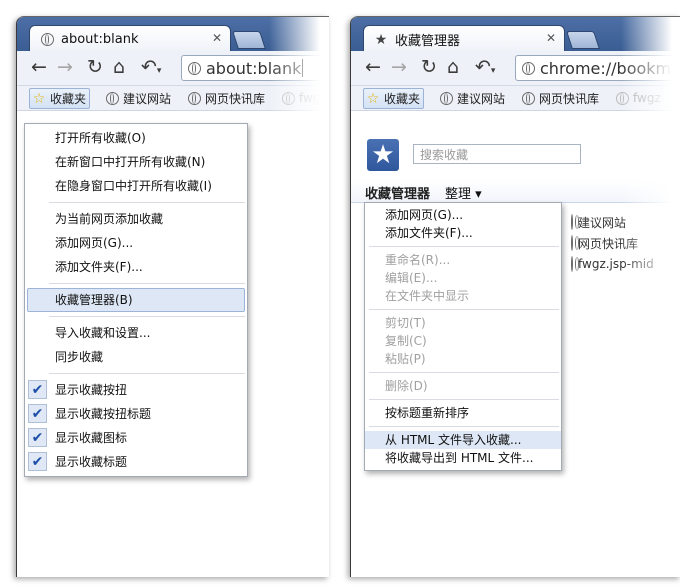 Image resolution: width=680 pixels, height=588 pixels. What do you see at coordinates (604, 243) in the screenshot?
I see `list-item: 网页快讯库` at bounding box center [604, 243].